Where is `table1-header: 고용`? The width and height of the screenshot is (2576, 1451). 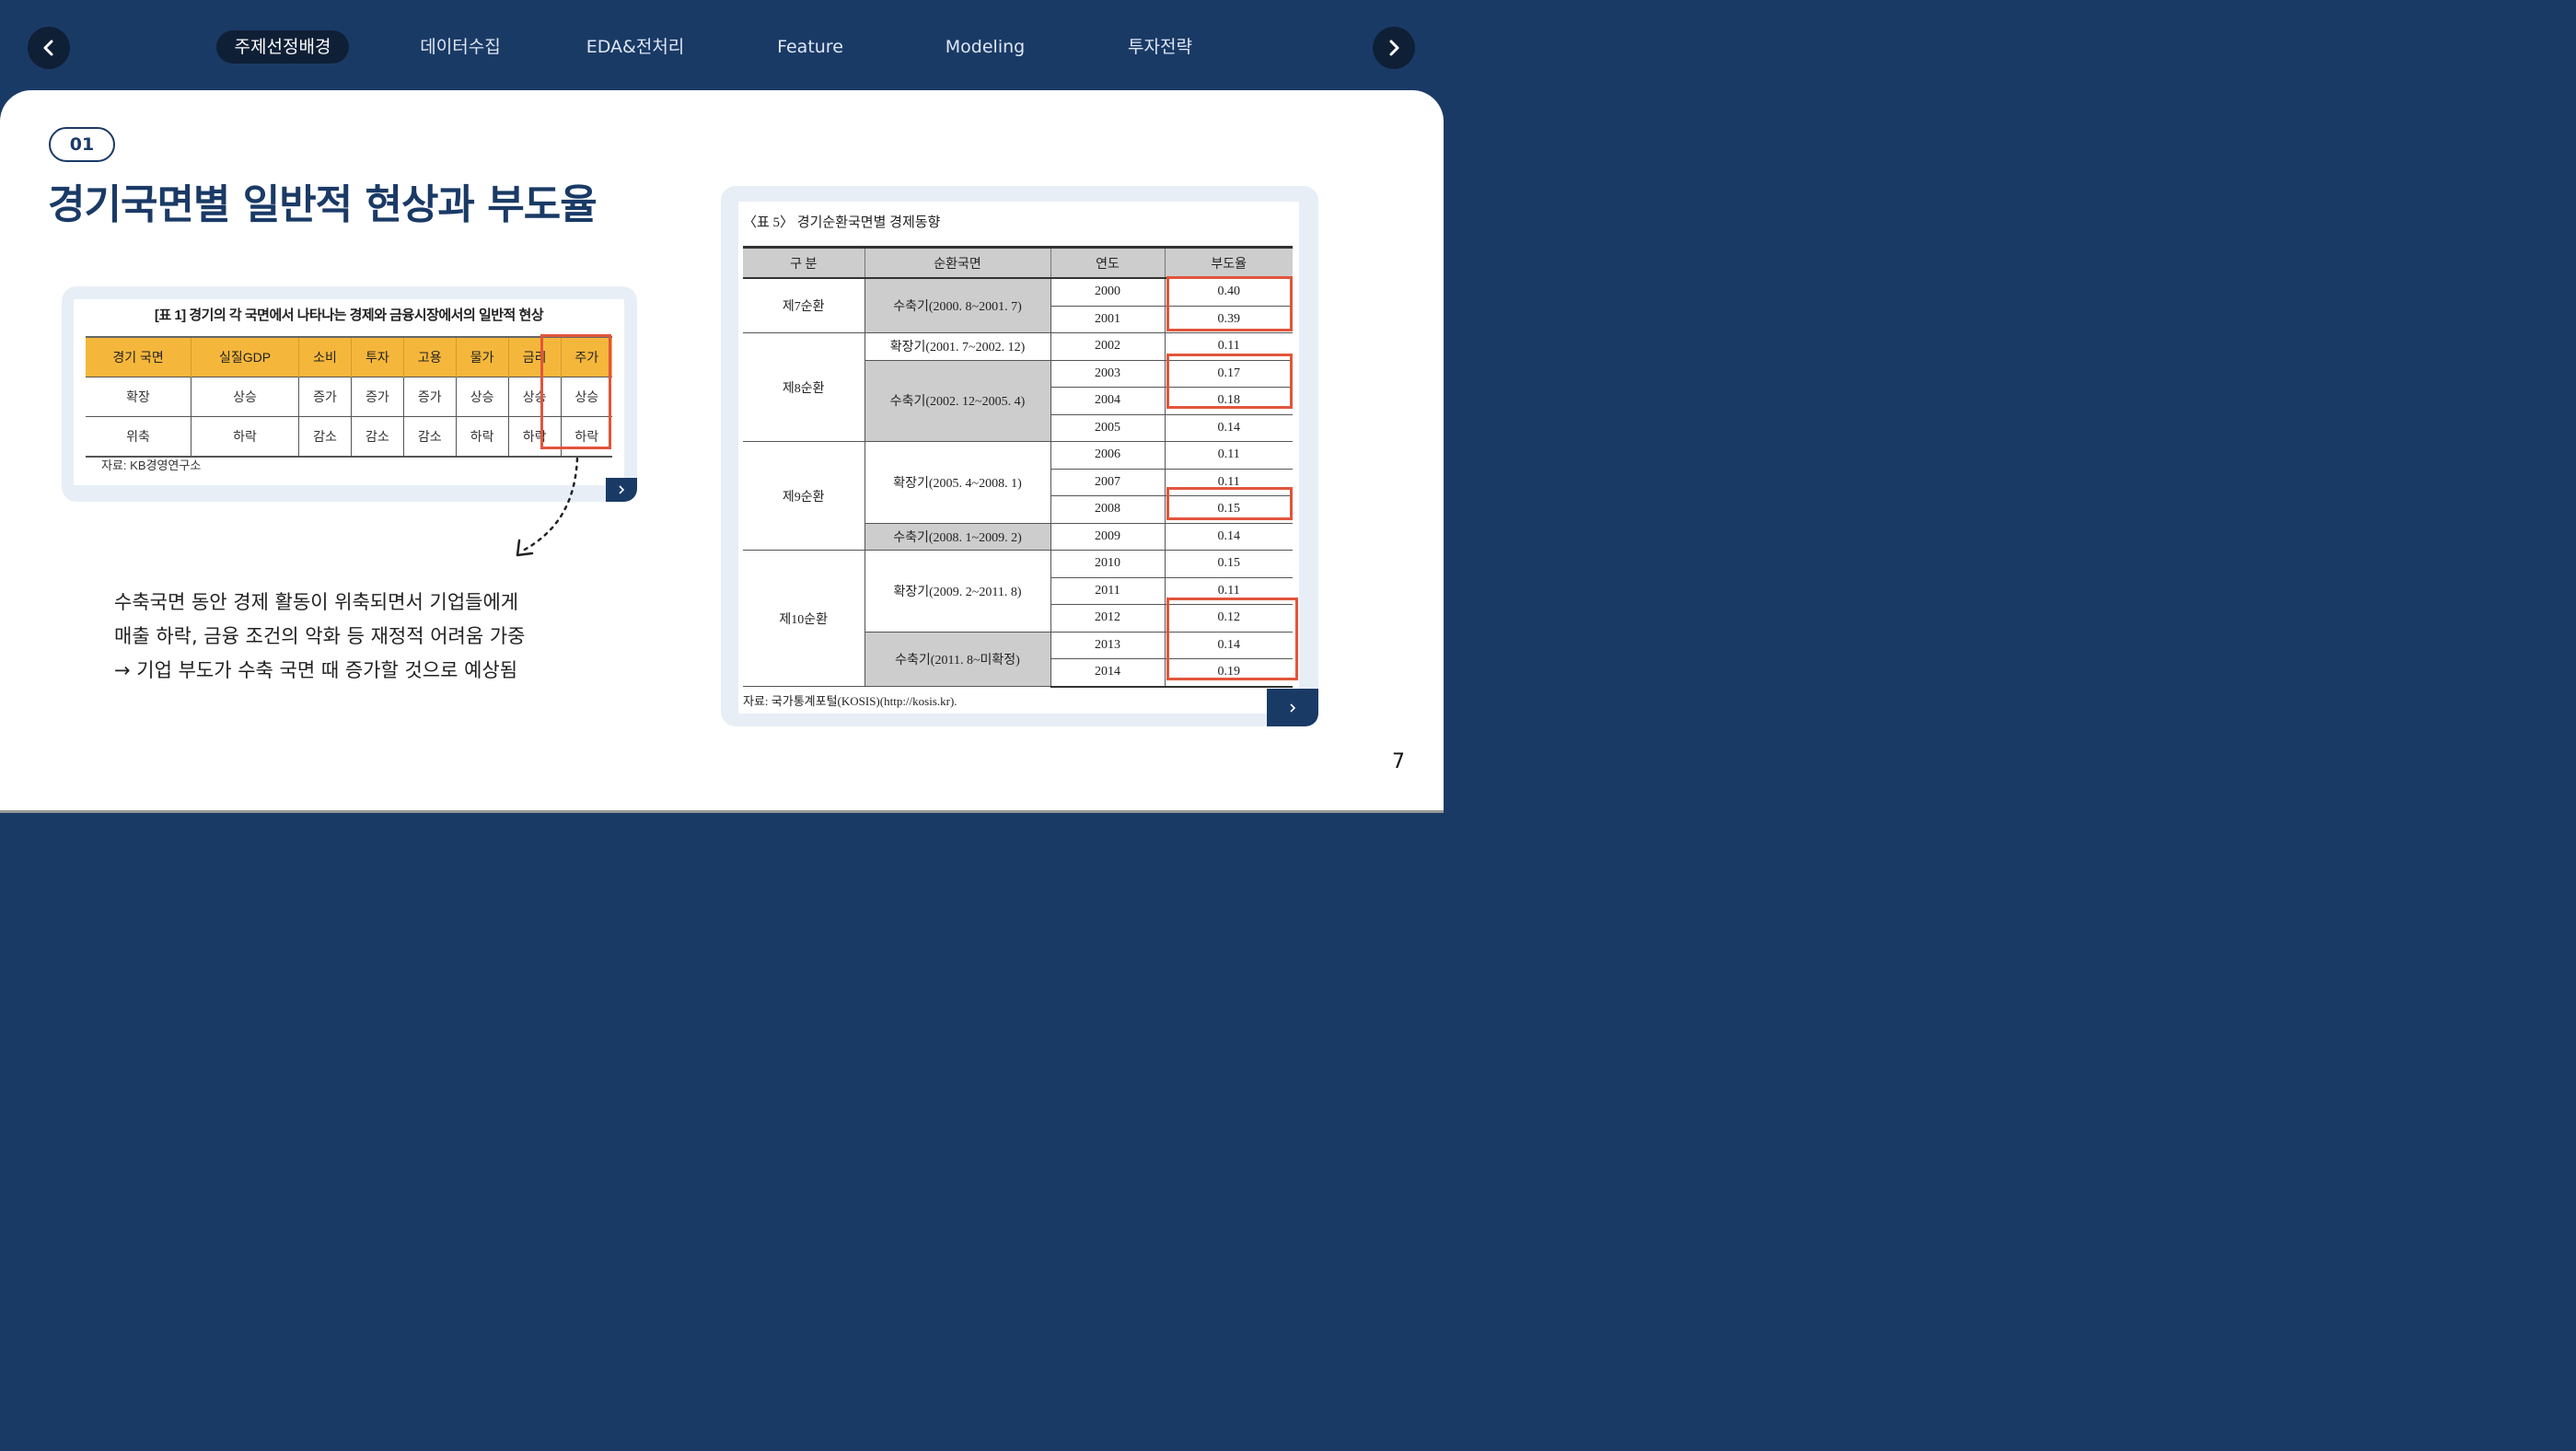 table1-header: 고용 is located at coordinates (430, 357).